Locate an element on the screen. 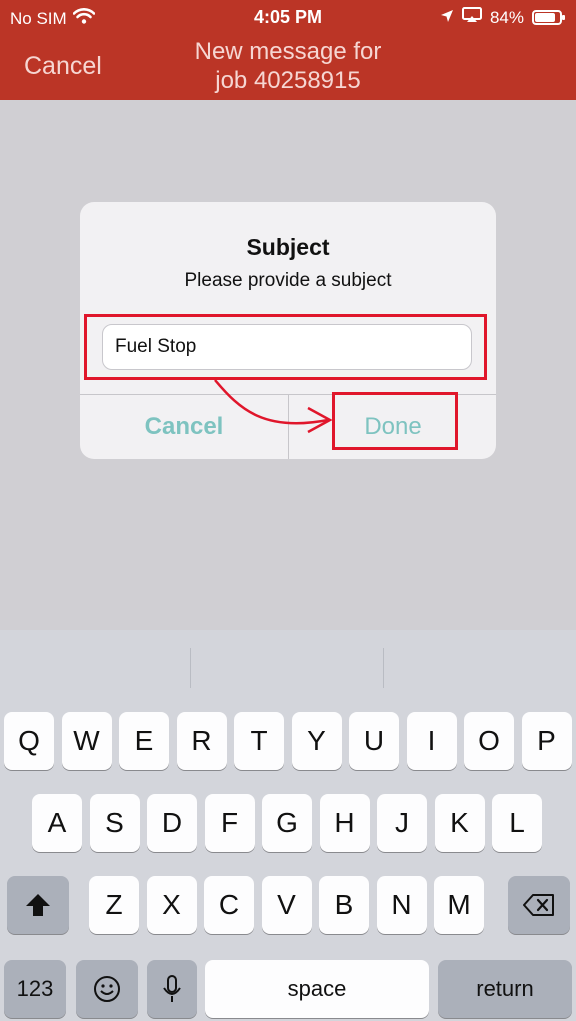 Image resolution: width=576 pixels, height=1021 pixels. backspace-icon is located at coordinates (538, 905).